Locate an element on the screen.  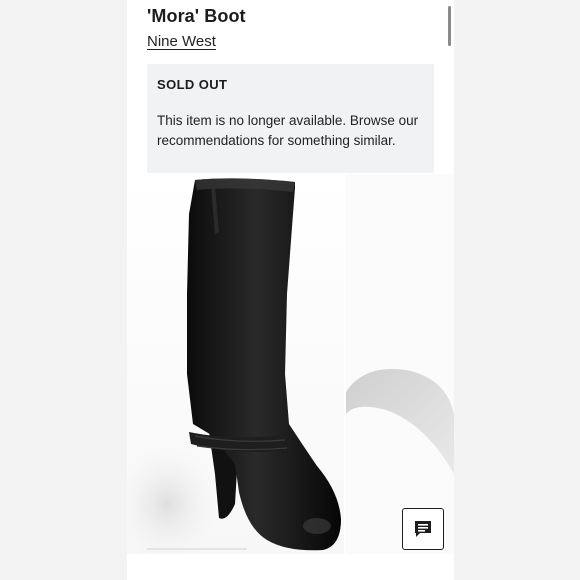
boot-shadow-photo is located at coordinates (400, 421).